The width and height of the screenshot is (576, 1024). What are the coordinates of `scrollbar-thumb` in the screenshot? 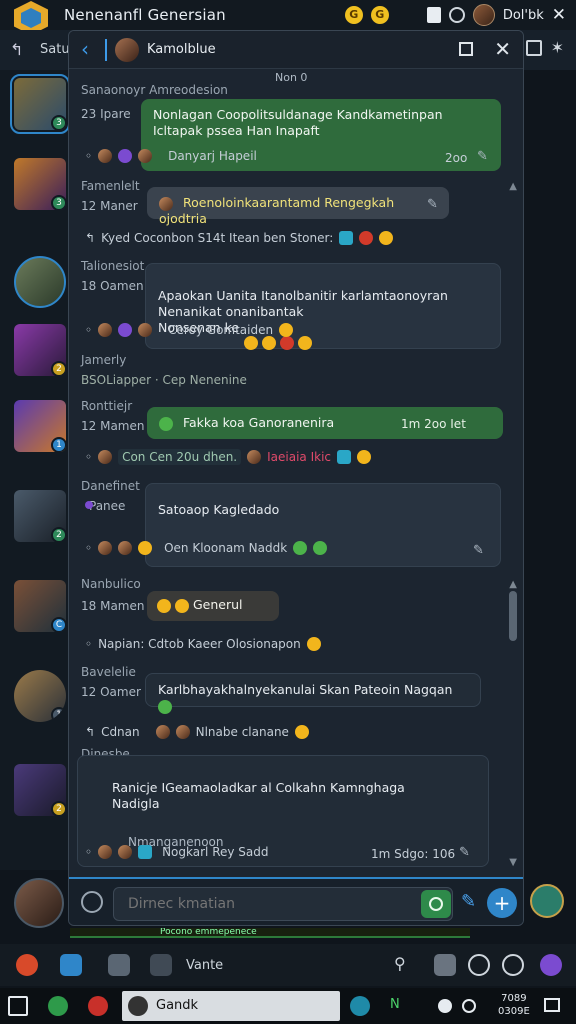 It's located at (513, 616).